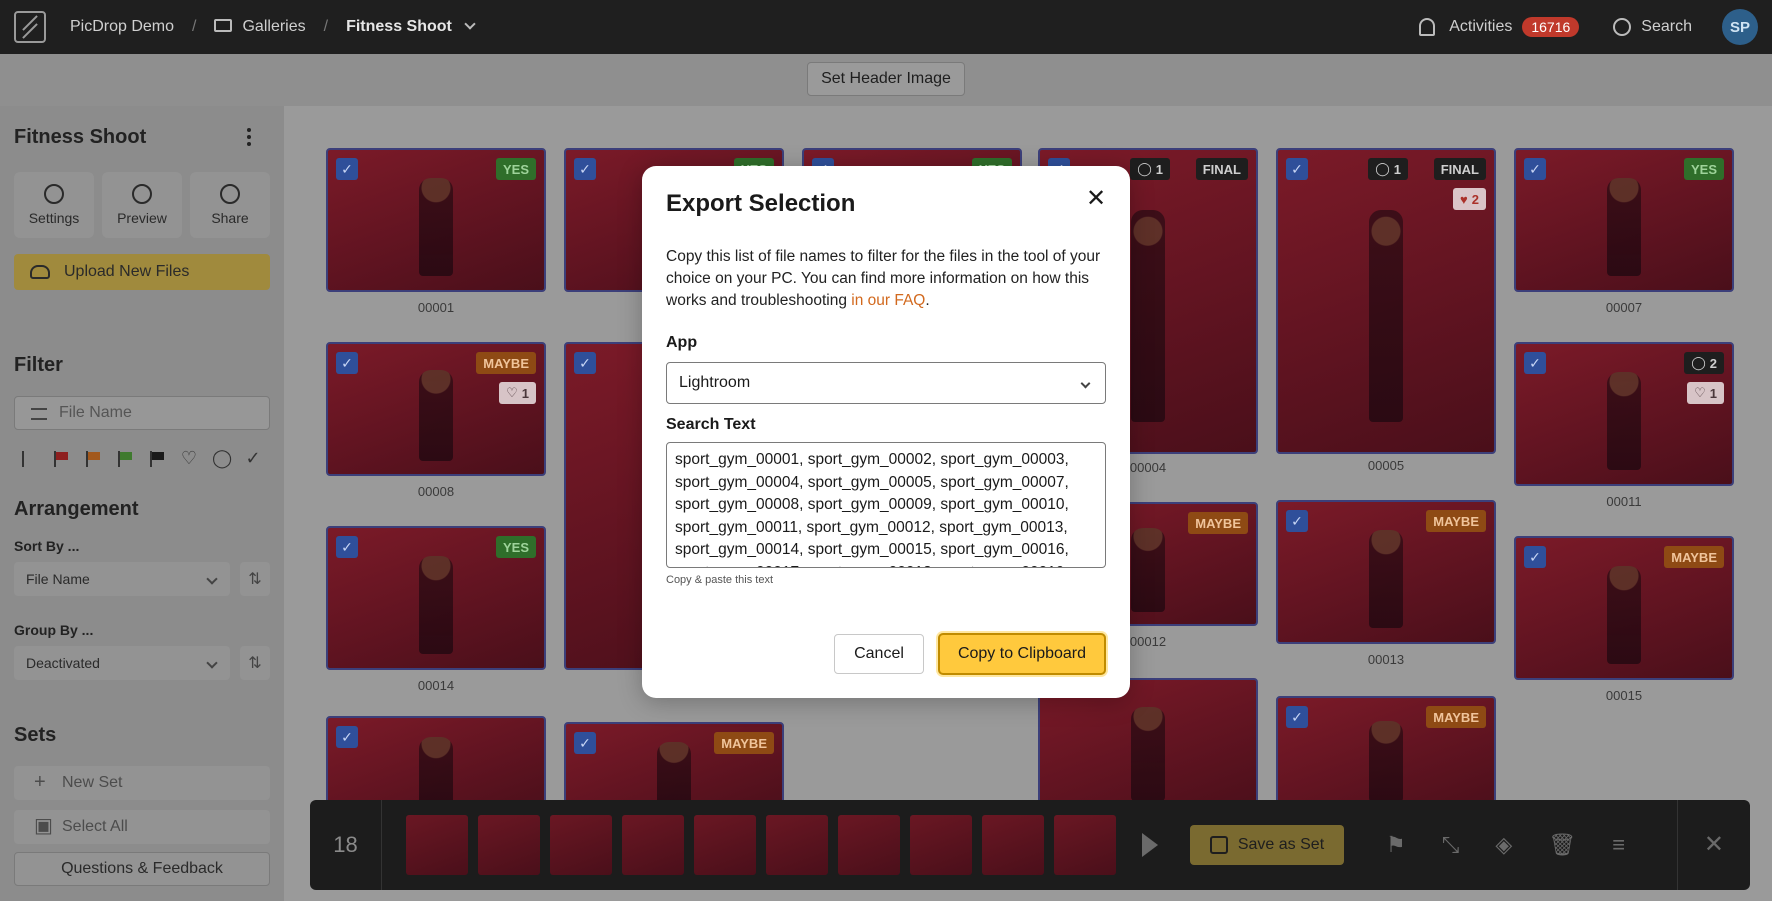  Describe the element at coordinates (1622, 27) in the screenshot. I see `search-icon` at that location.